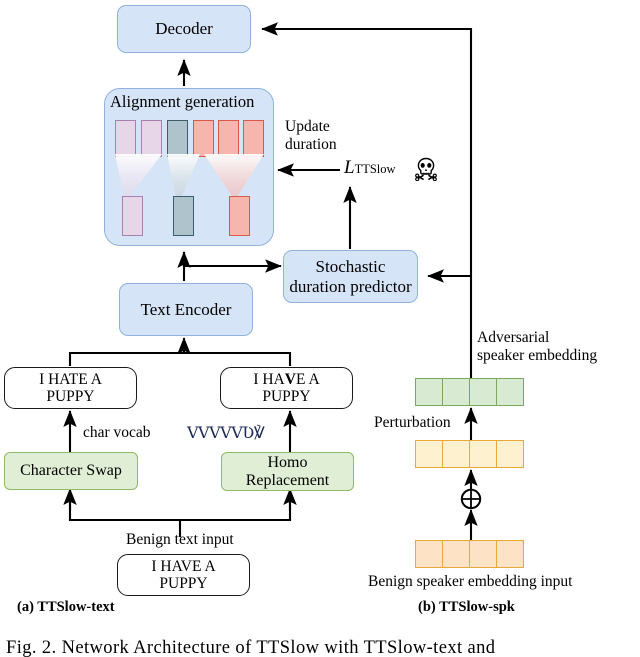 Image resolution: width=640 pixels, height=657 pixels. I want to click on caption-subfigure-a: (a) TTSlow-text, so click(66, 607).